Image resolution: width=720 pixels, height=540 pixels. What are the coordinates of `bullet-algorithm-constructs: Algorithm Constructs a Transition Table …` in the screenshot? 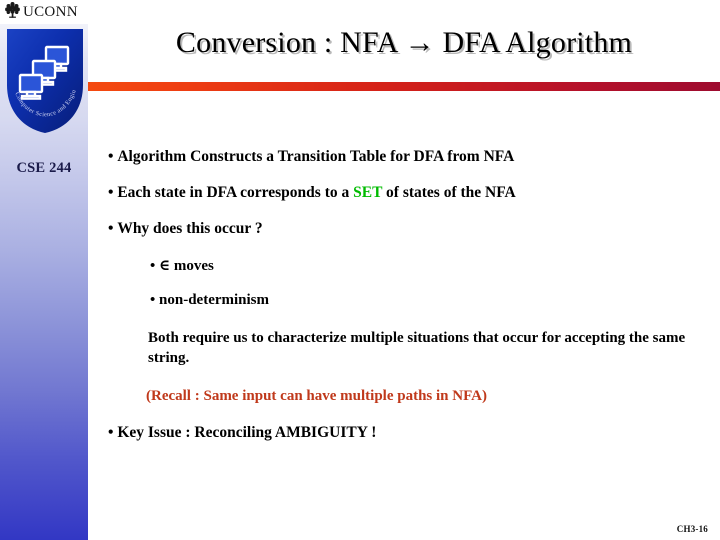 It's located at (311, 157).